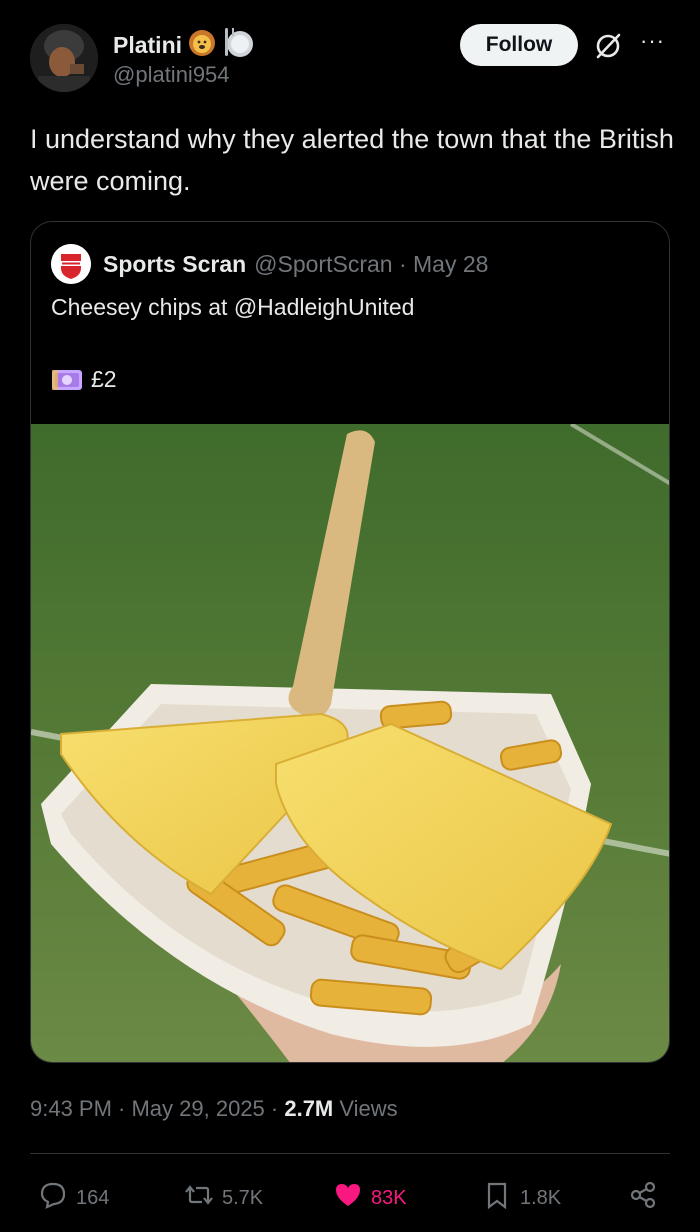 The image size is (700, 1232). Describe the element at coordinates (656, 44) in the screenshot. I see `more-options-icon: ···` at that location.